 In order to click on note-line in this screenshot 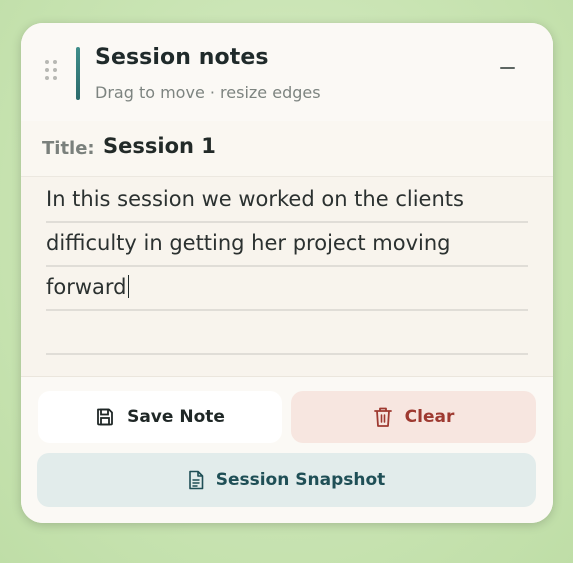, I will do `click(287, 332)`.